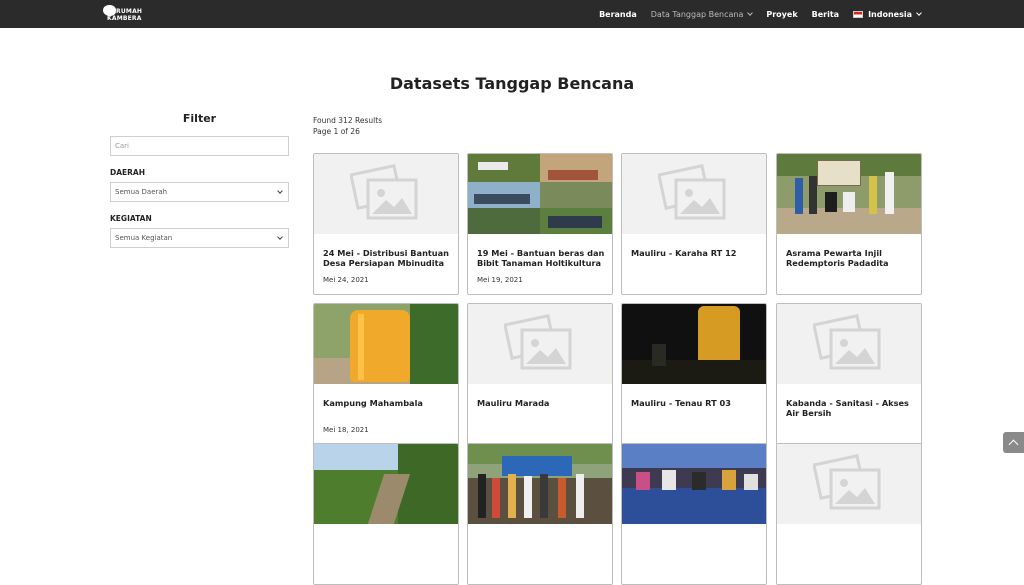 This screenshot has height=585, width=1024. Describe the element at coordinates (512, 83) in the screenshot. I see `page-title: Datasets Tanggap Bencana` at that location.